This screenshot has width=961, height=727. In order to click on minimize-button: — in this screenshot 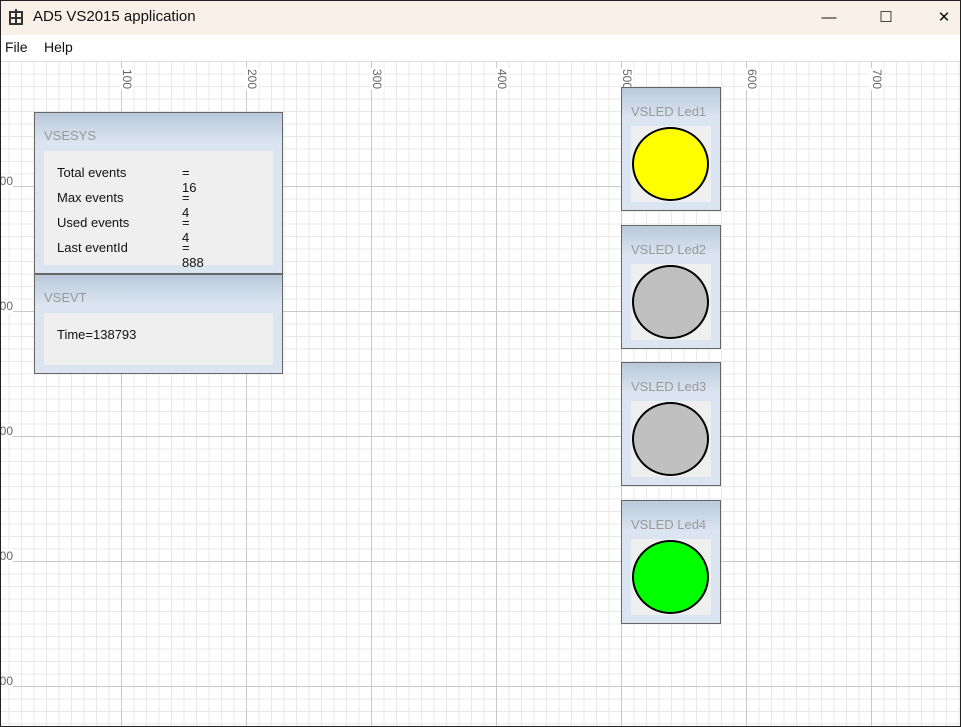, I will do `click(829, 17)`.